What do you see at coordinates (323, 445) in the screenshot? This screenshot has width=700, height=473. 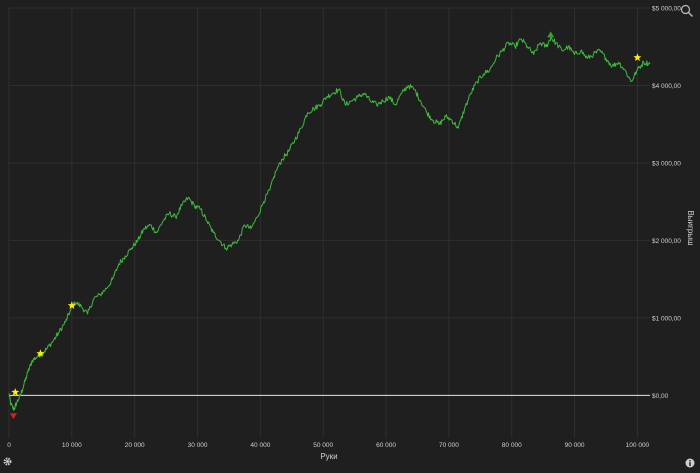 I see `x-tick-label: 50 000` at bounding box center [323, 445].